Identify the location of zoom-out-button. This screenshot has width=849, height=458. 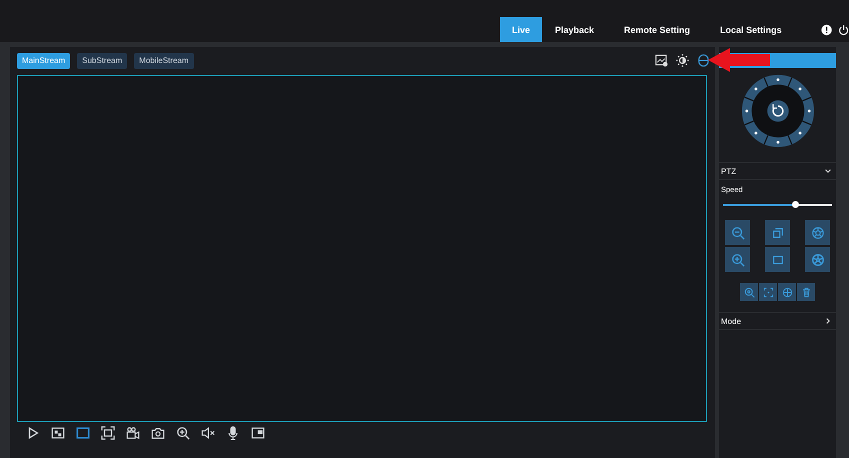
(737, 232).